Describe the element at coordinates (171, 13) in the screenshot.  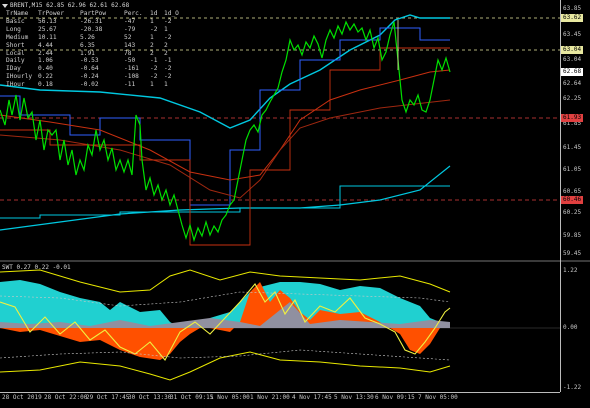
I see `column-header: 1d_O` at that location.